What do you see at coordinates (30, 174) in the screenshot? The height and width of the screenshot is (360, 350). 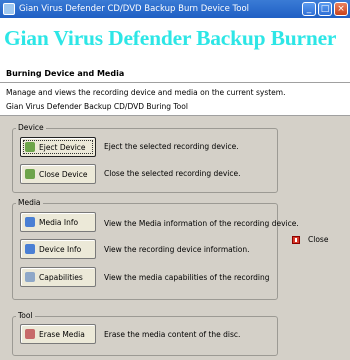 I see `close-tray-icon` at bounding box center [30, 174].